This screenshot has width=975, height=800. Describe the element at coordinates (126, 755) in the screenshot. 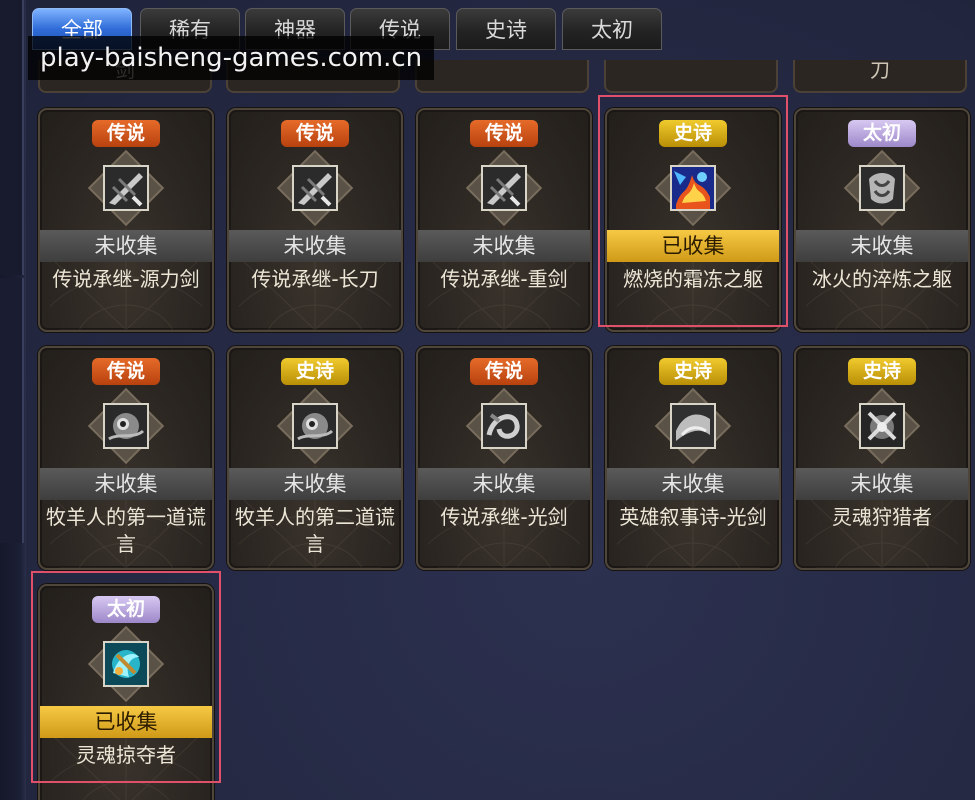

I see `item-name: 灵魂掠夺者` at that location.